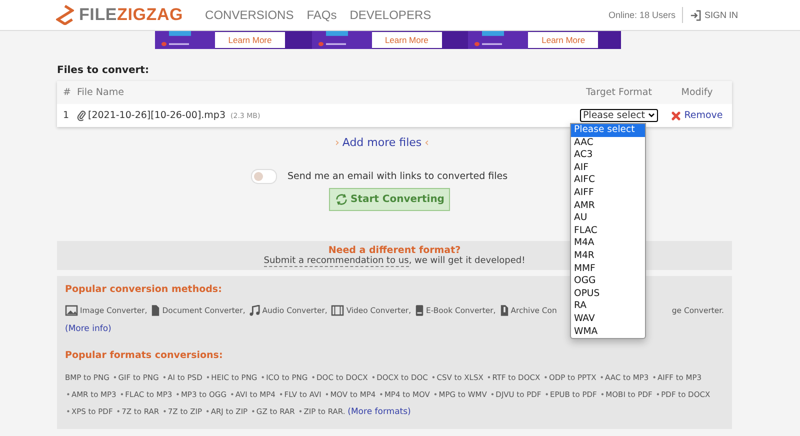 This screenshot has height=436, width=800. I want to click on file-name: [2021-10-26][10-26-00].mp3, so click(157, 115).